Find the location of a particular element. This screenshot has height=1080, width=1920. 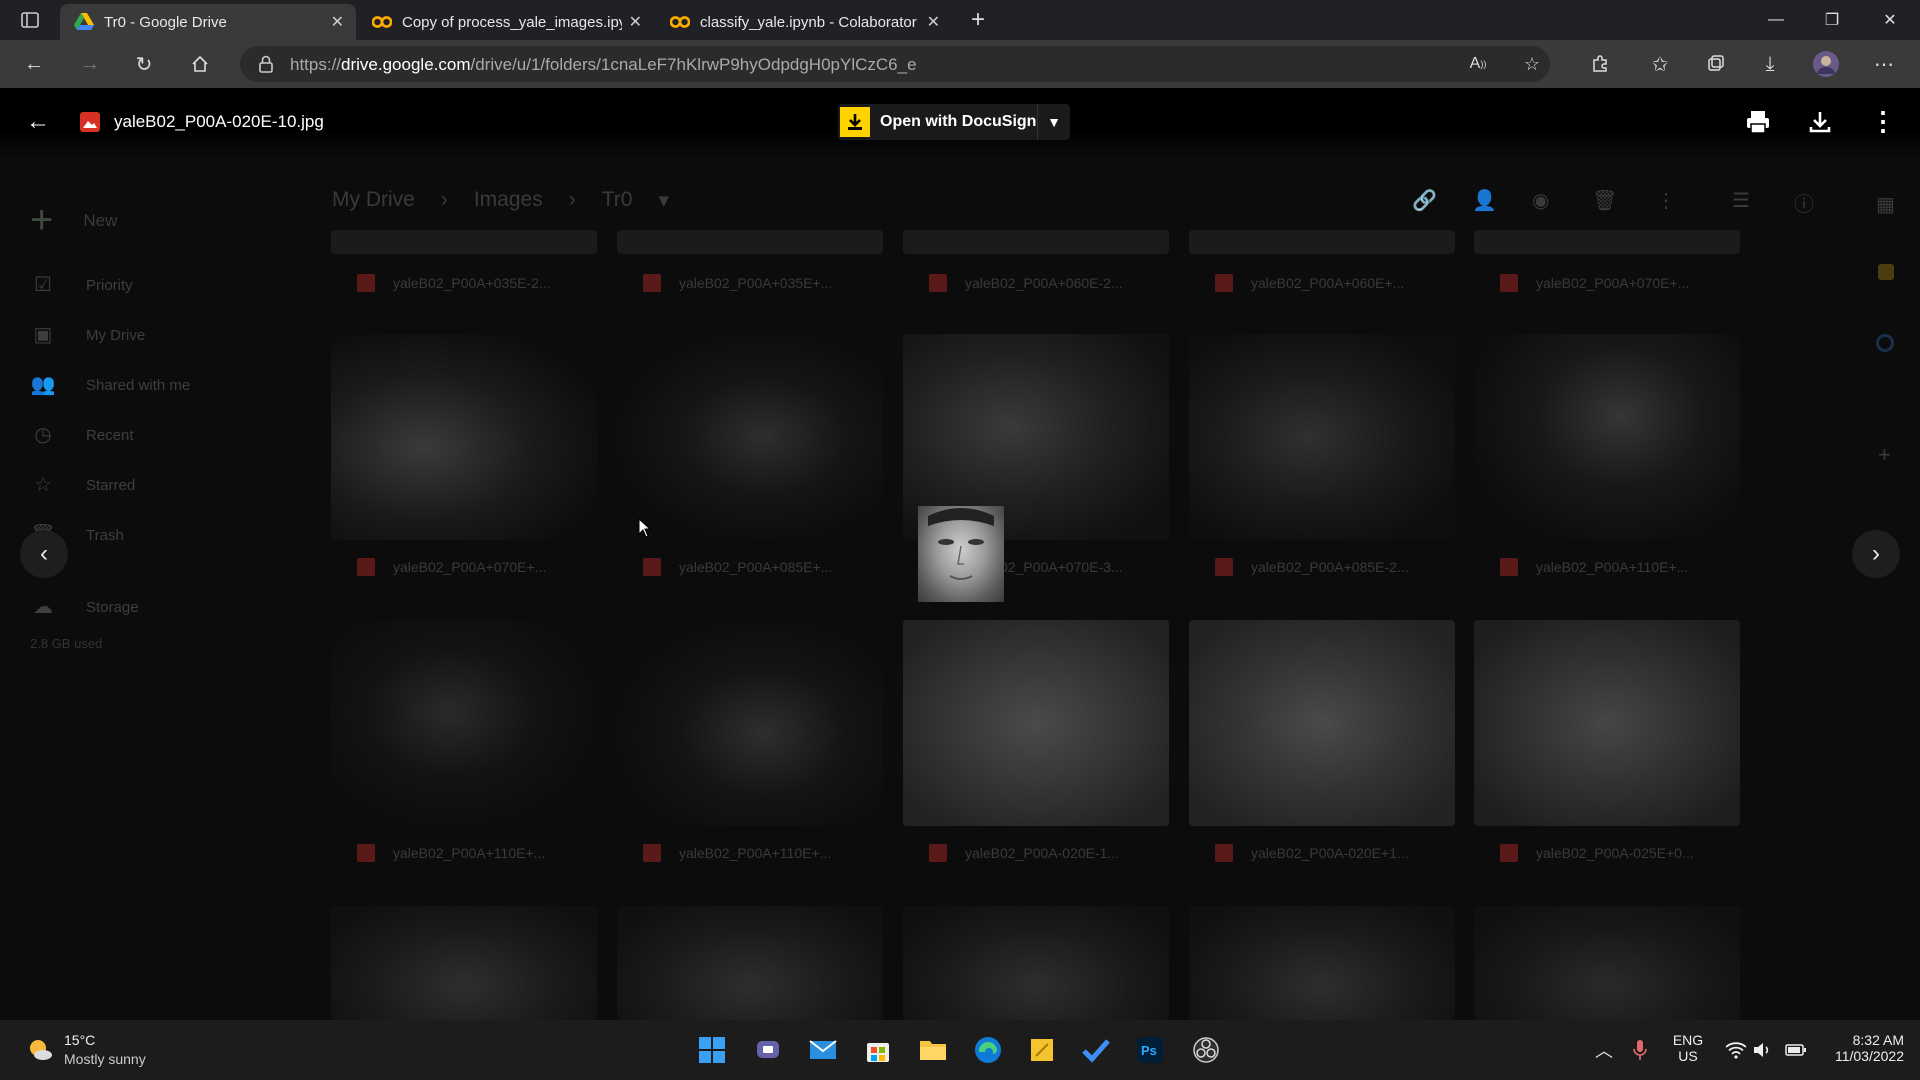

show-hidden-icons-icon: ︿ is located at coordinates (1604, 1050).